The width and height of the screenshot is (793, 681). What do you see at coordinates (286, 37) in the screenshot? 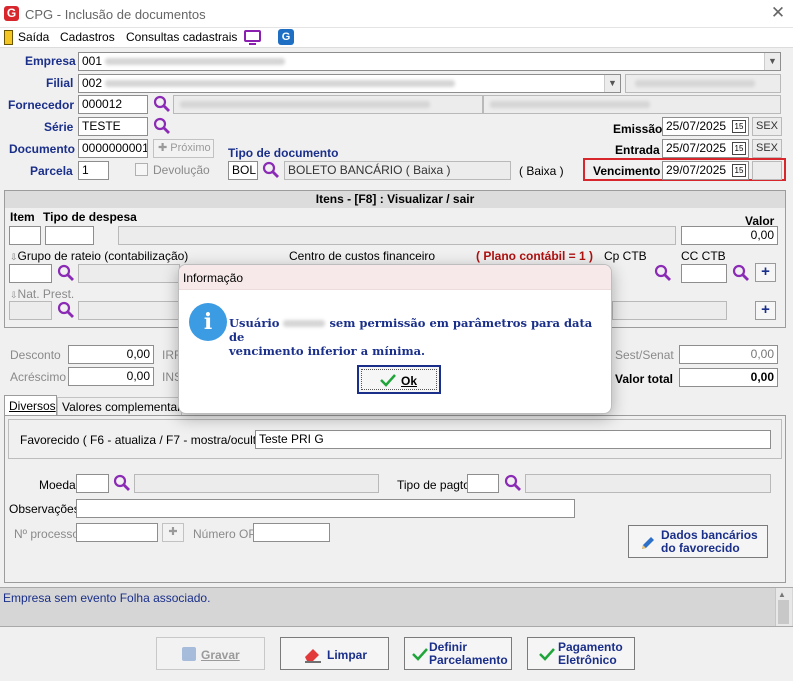
I see `g-app-icon: G` at bounding box center [286, 37].